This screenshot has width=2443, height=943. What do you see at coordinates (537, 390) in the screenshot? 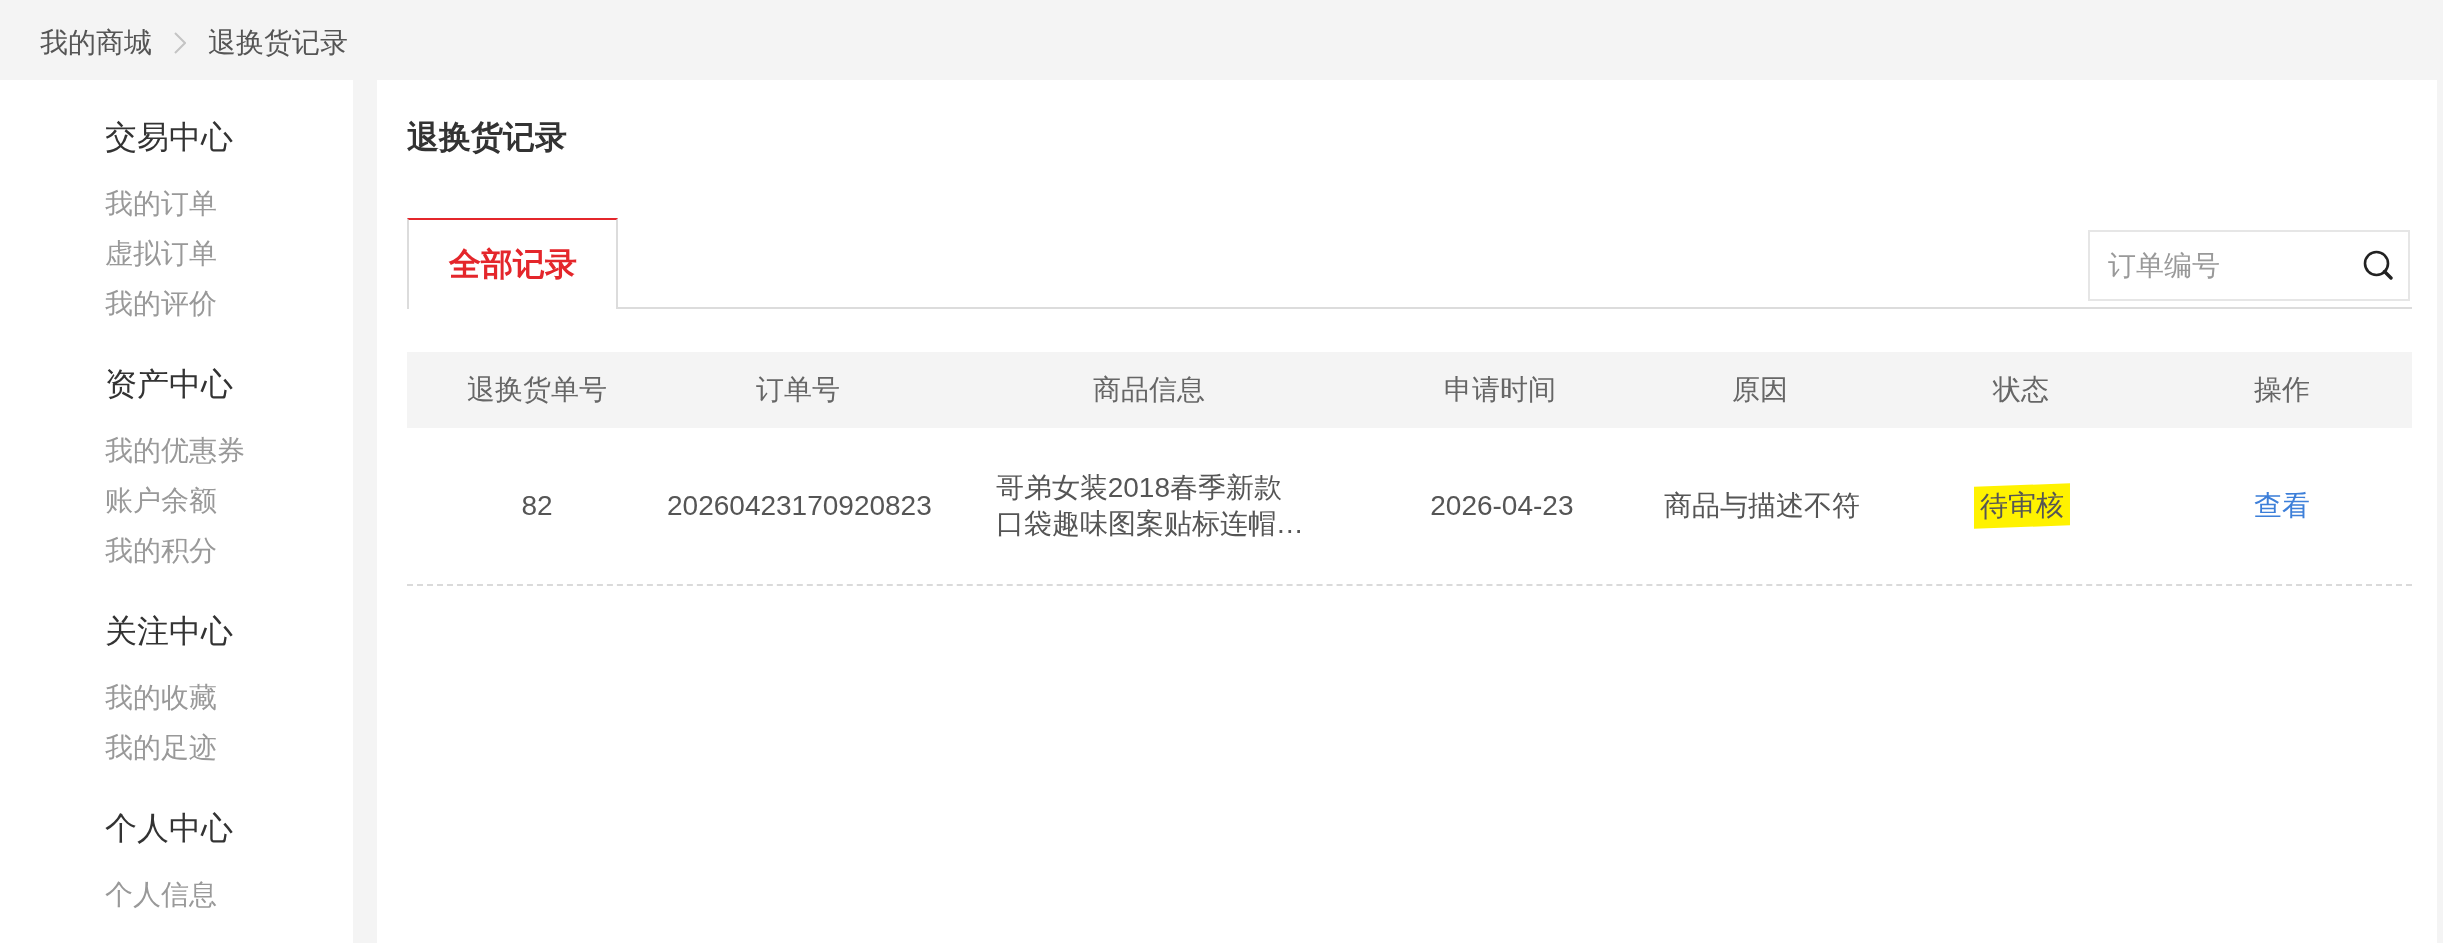
I see `column-header: 退换货单号` at bounding box center [537, 390].